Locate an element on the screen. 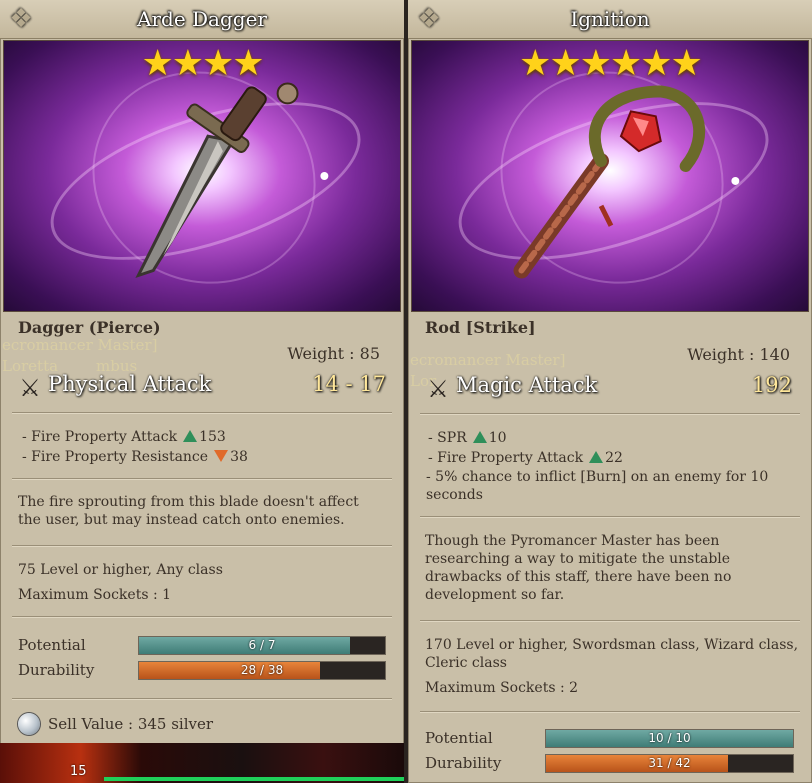  potential-bar: 10 / 10 is located at coordinates (669, 738).